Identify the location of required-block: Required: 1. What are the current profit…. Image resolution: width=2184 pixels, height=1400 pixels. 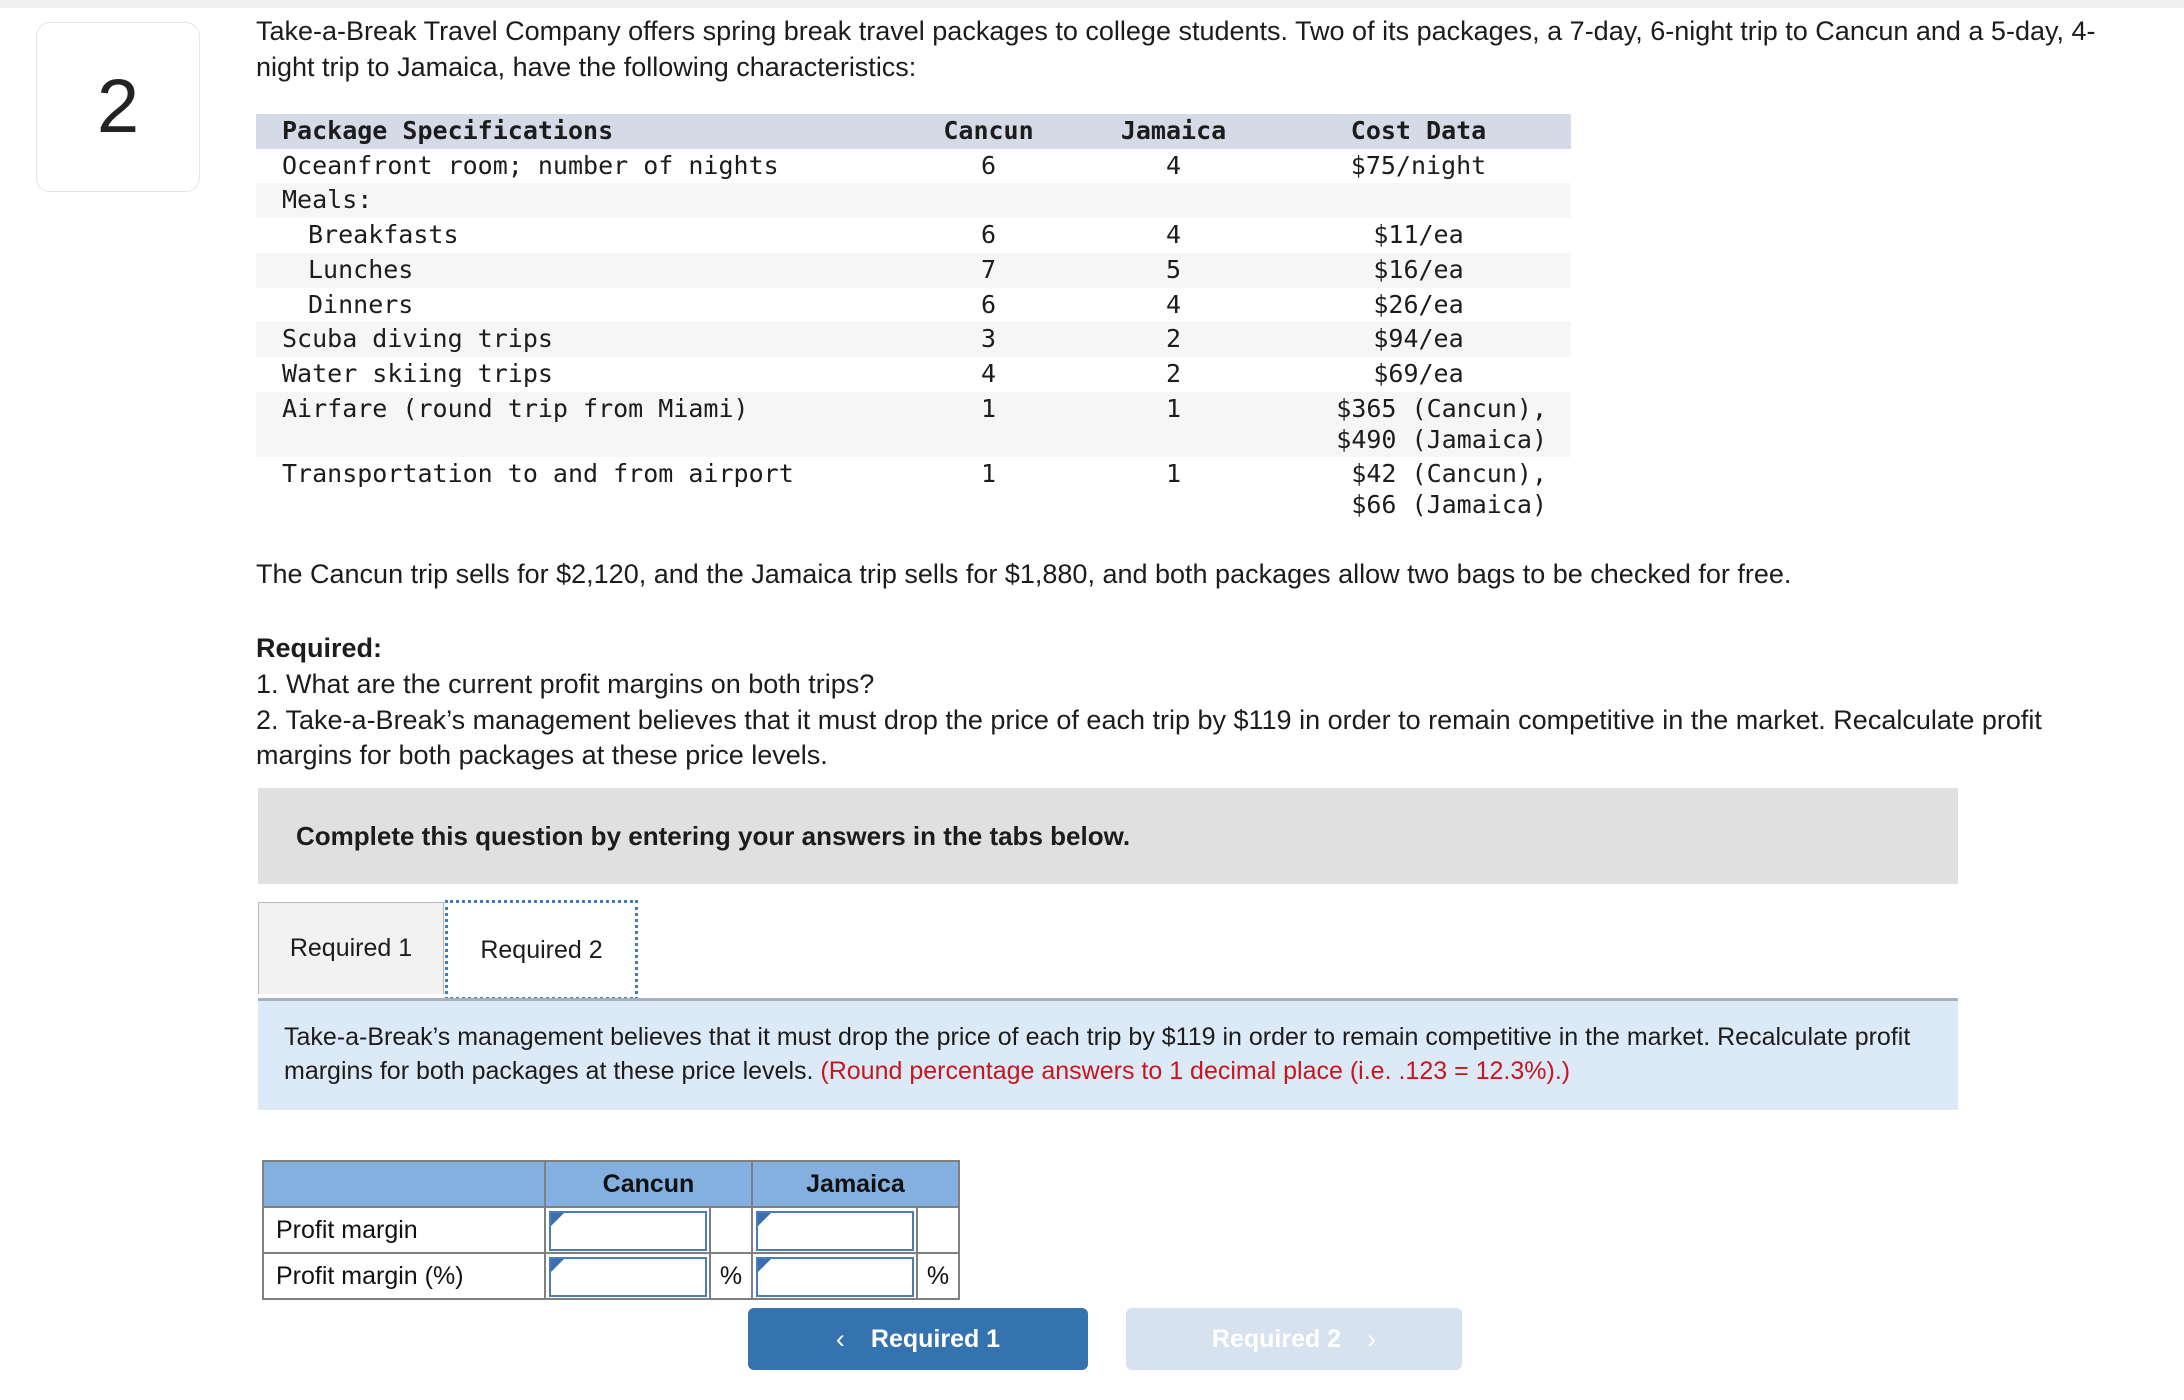
(1186, 703).